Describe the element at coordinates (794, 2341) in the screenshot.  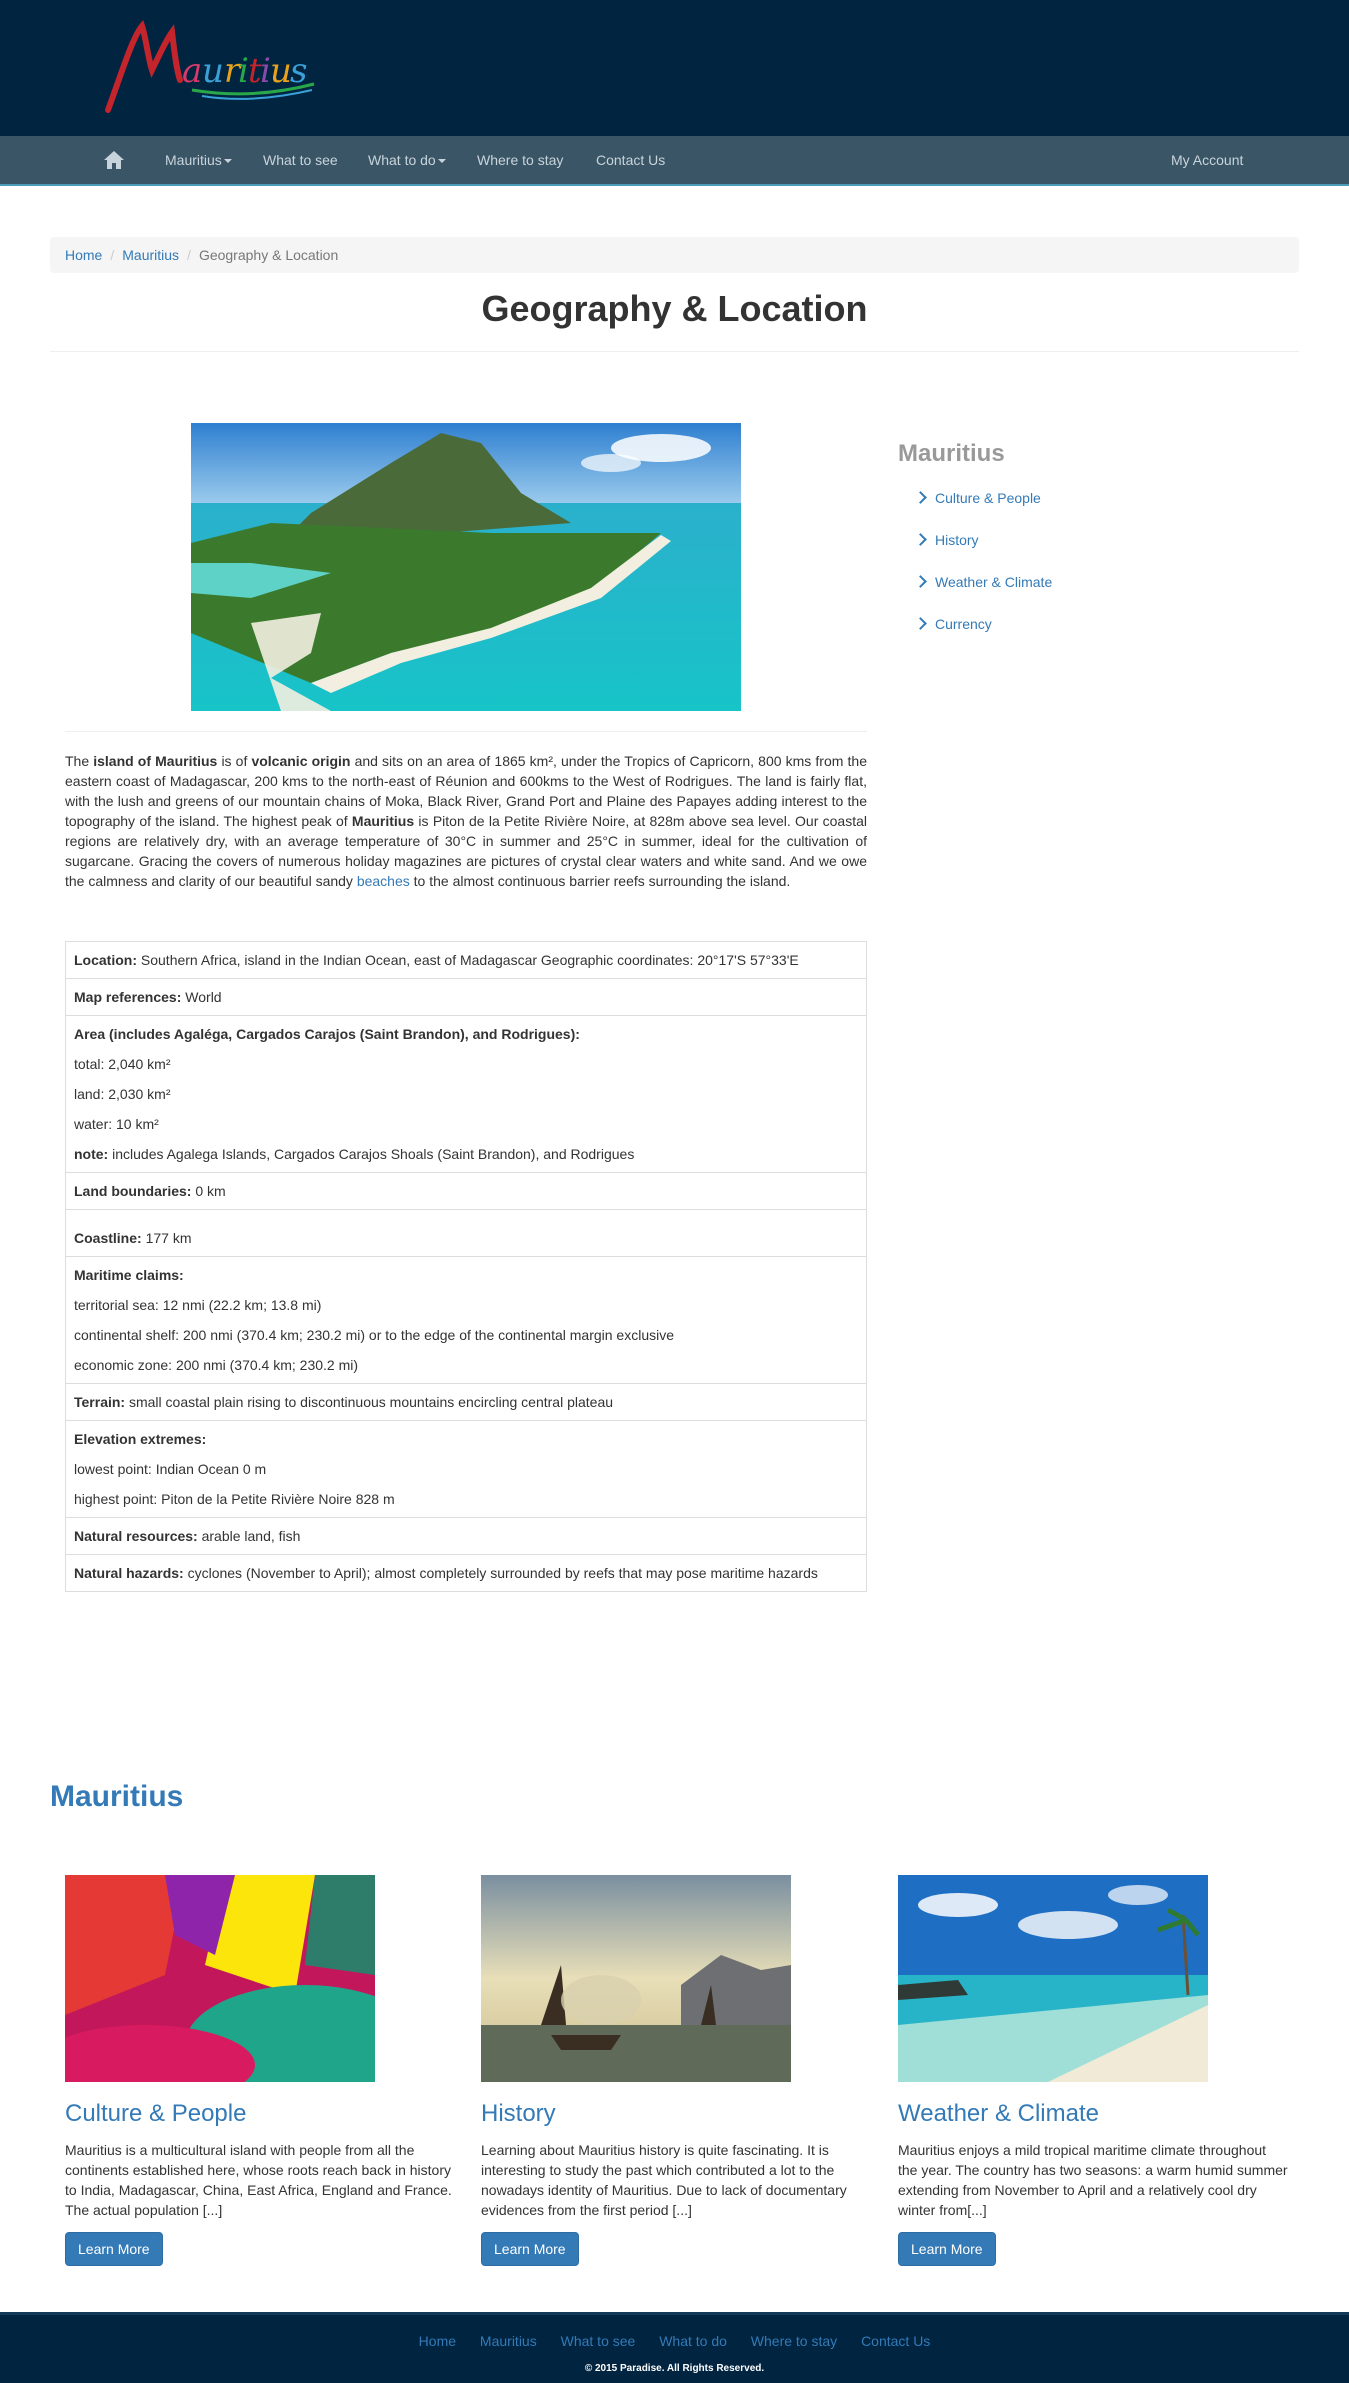
I see `footer-link-where-to-stay: Where to stay` at that location.